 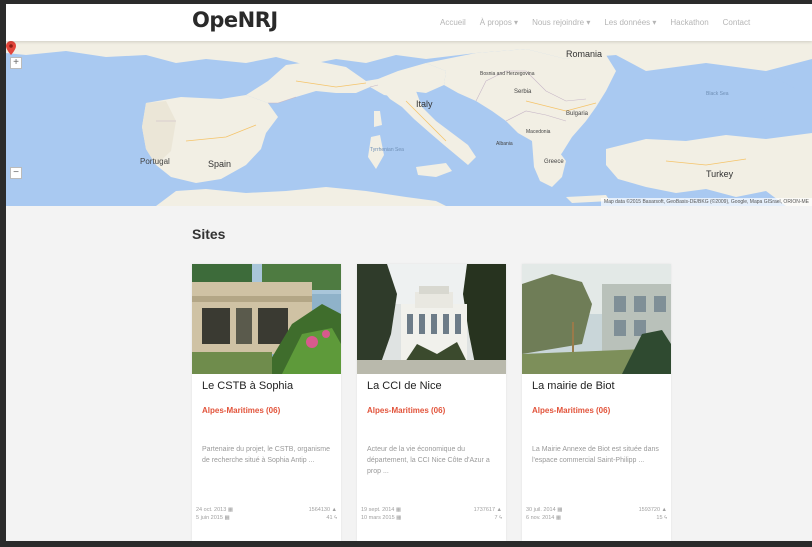 What do you see at coordinates (211, 510) in the screenshot?
I see `date-created: 24 oct. 2013` at bounding box center [211, 510].